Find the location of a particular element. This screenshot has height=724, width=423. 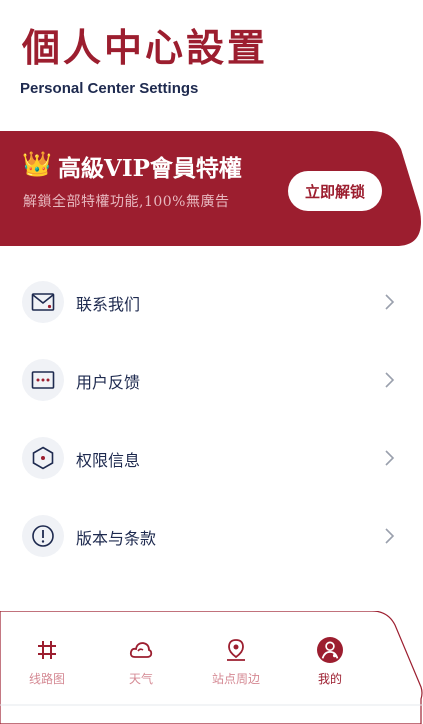

vip-description: 解鎖全部特權功能,100%無廣告 is located at coordinates (126, 202).